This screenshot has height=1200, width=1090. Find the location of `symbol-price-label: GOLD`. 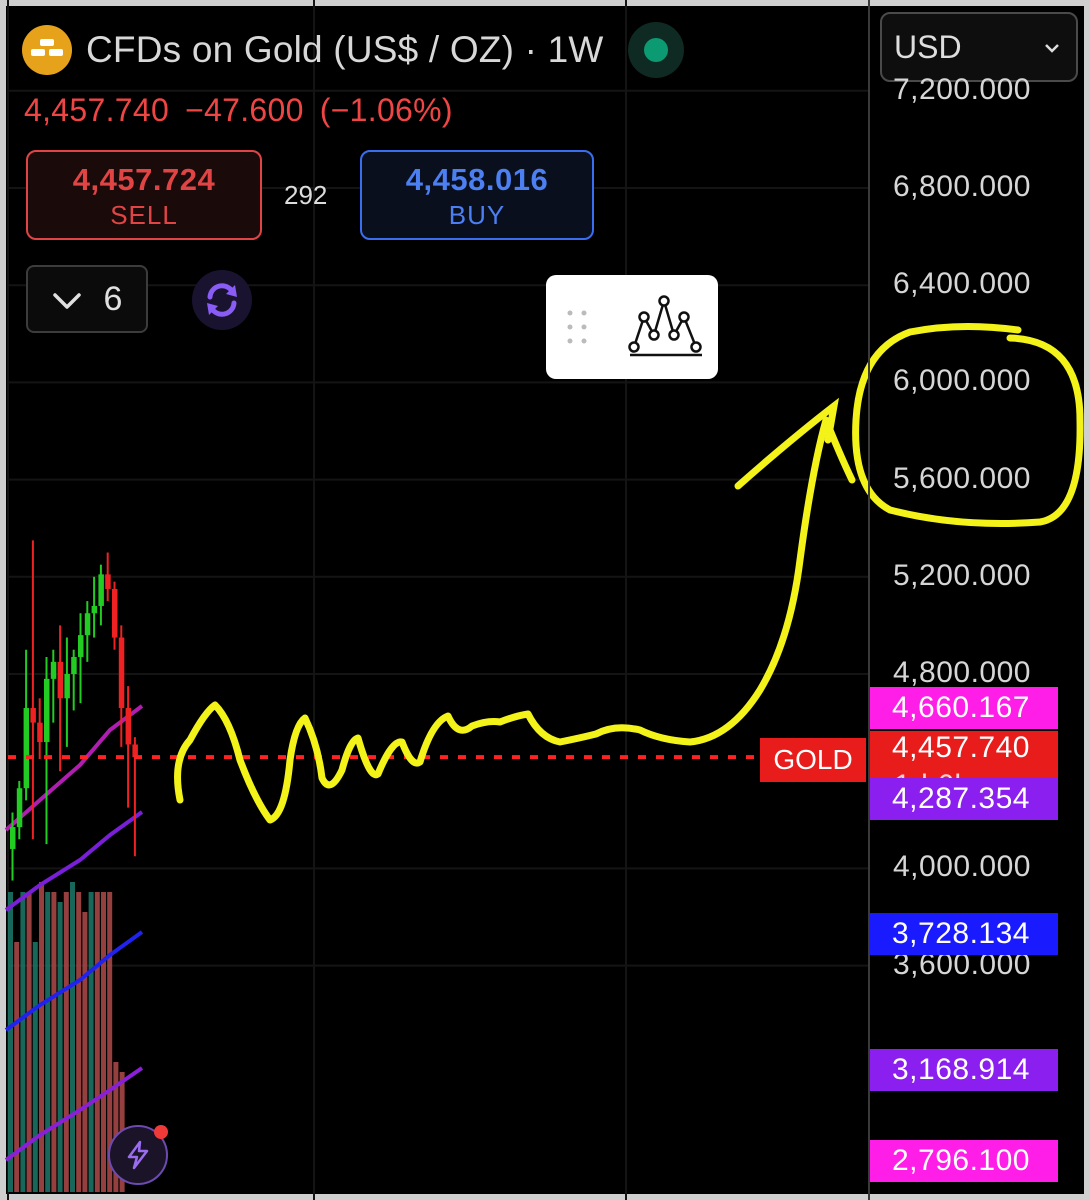

symbol-price-label: GOLD is located at coordinates (813, 760).